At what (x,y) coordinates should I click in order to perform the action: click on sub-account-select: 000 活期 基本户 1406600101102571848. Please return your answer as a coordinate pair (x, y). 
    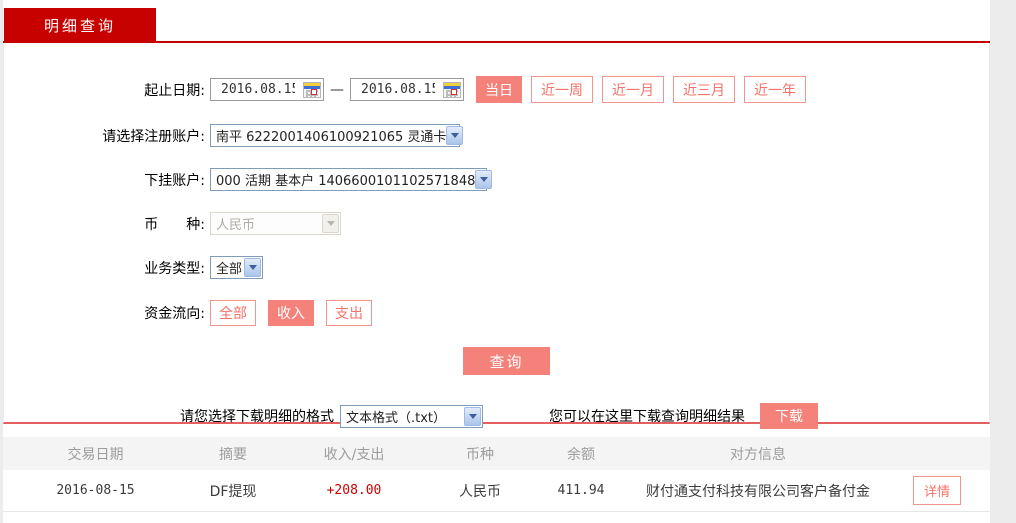
    Looking at the image, I should click on (351, 179).